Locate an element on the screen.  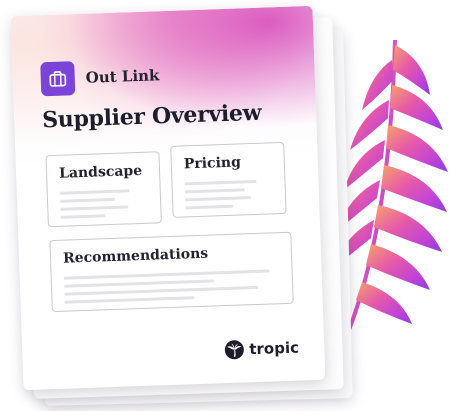
tropic-wordmark: tropic is located at coordinates (274, 348).